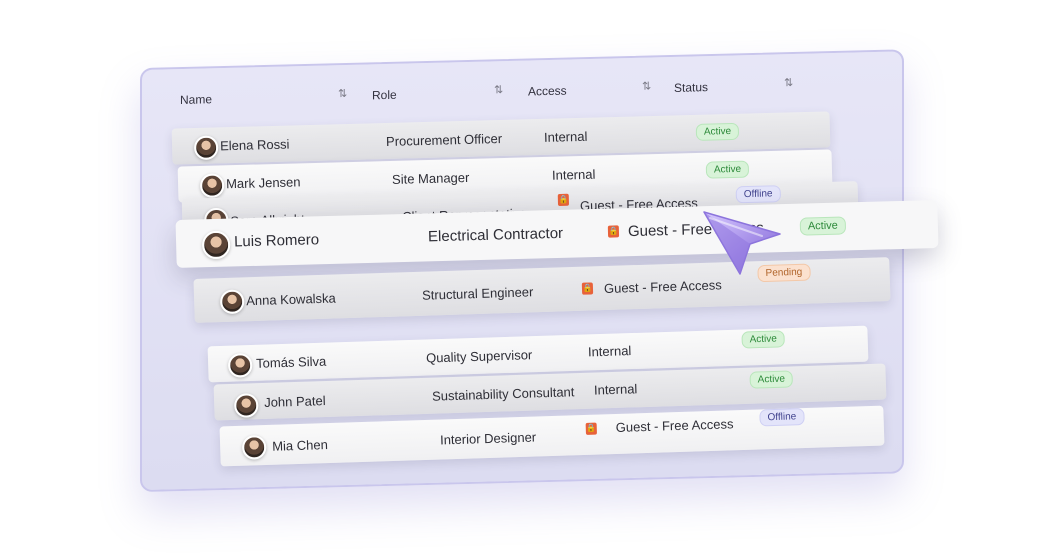 The image size is (1040, 560). I want to click on row-name: Luis Romero, so click(276, 241).